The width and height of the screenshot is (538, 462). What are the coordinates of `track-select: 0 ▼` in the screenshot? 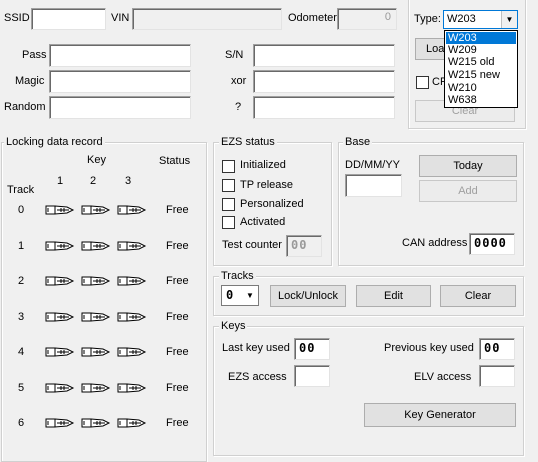 It's located at (240, 295).